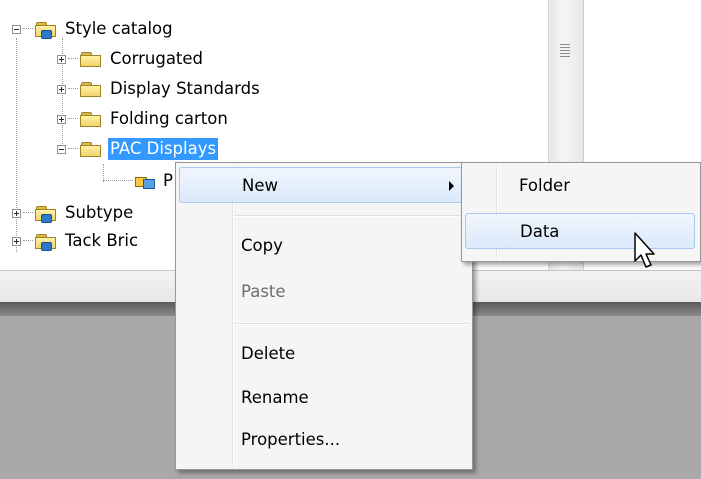  What do you see at coordinates (169, 118) in the screenshot?
I see `tree-node-label: Folding carton` at bounding box center [169, 118].